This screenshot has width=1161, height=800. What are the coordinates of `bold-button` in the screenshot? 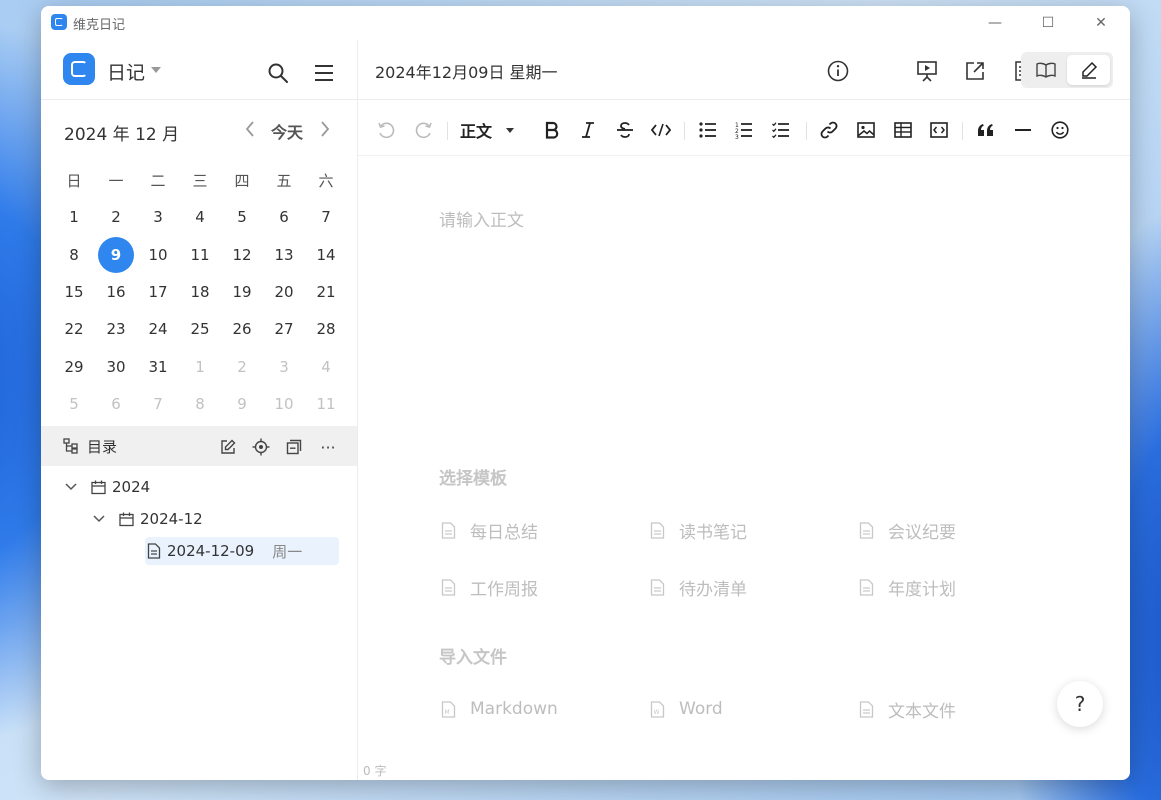 It's located at (552, 130).